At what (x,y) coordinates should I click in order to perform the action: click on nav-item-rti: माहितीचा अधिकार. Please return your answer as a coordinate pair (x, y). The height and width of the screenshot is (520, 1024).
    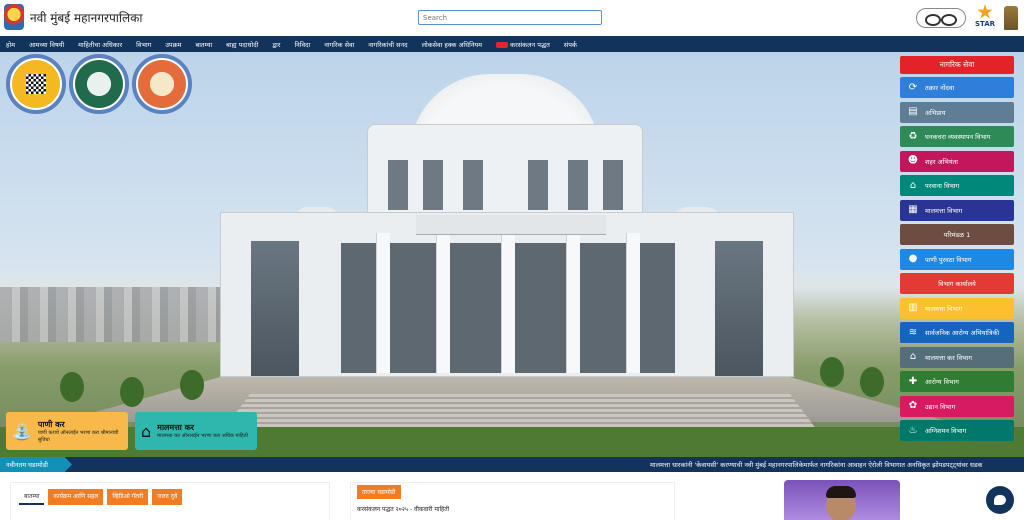
    Looking at the image, I should click on (100, 44).